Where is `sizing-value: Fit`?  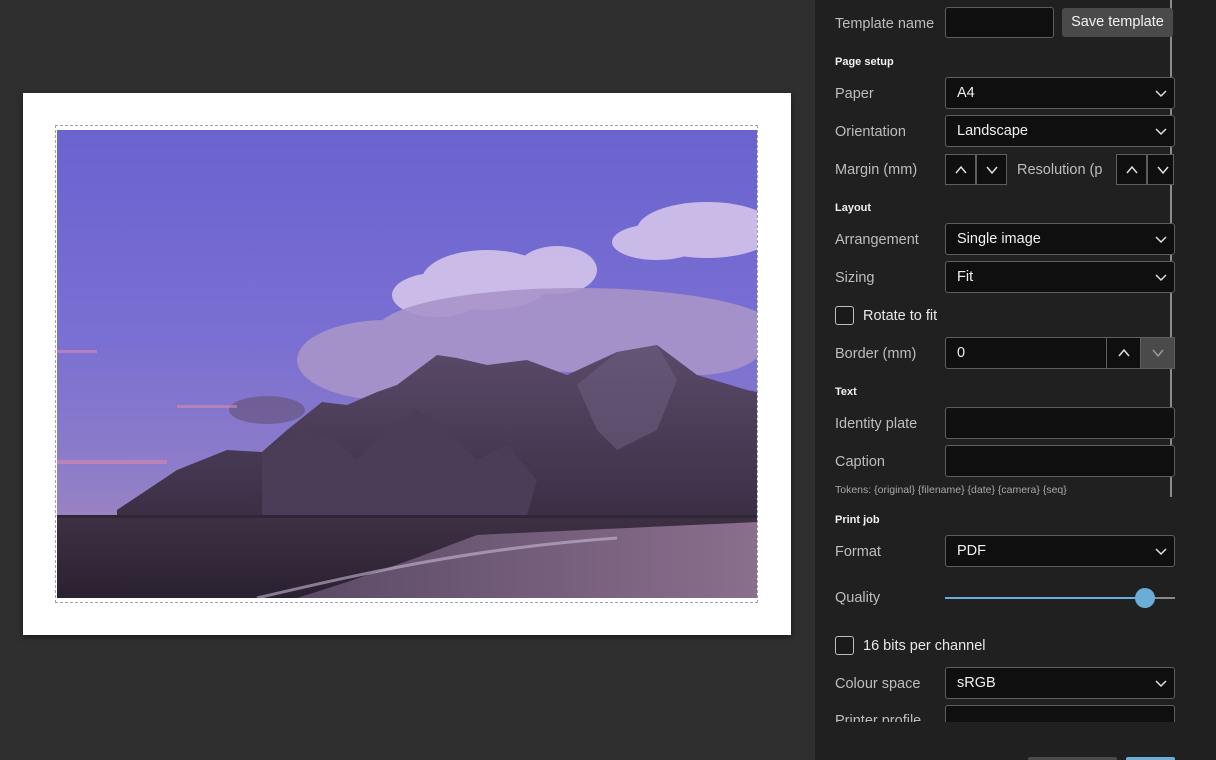 sizing-value: Fit is located at coordinates (965, 277).